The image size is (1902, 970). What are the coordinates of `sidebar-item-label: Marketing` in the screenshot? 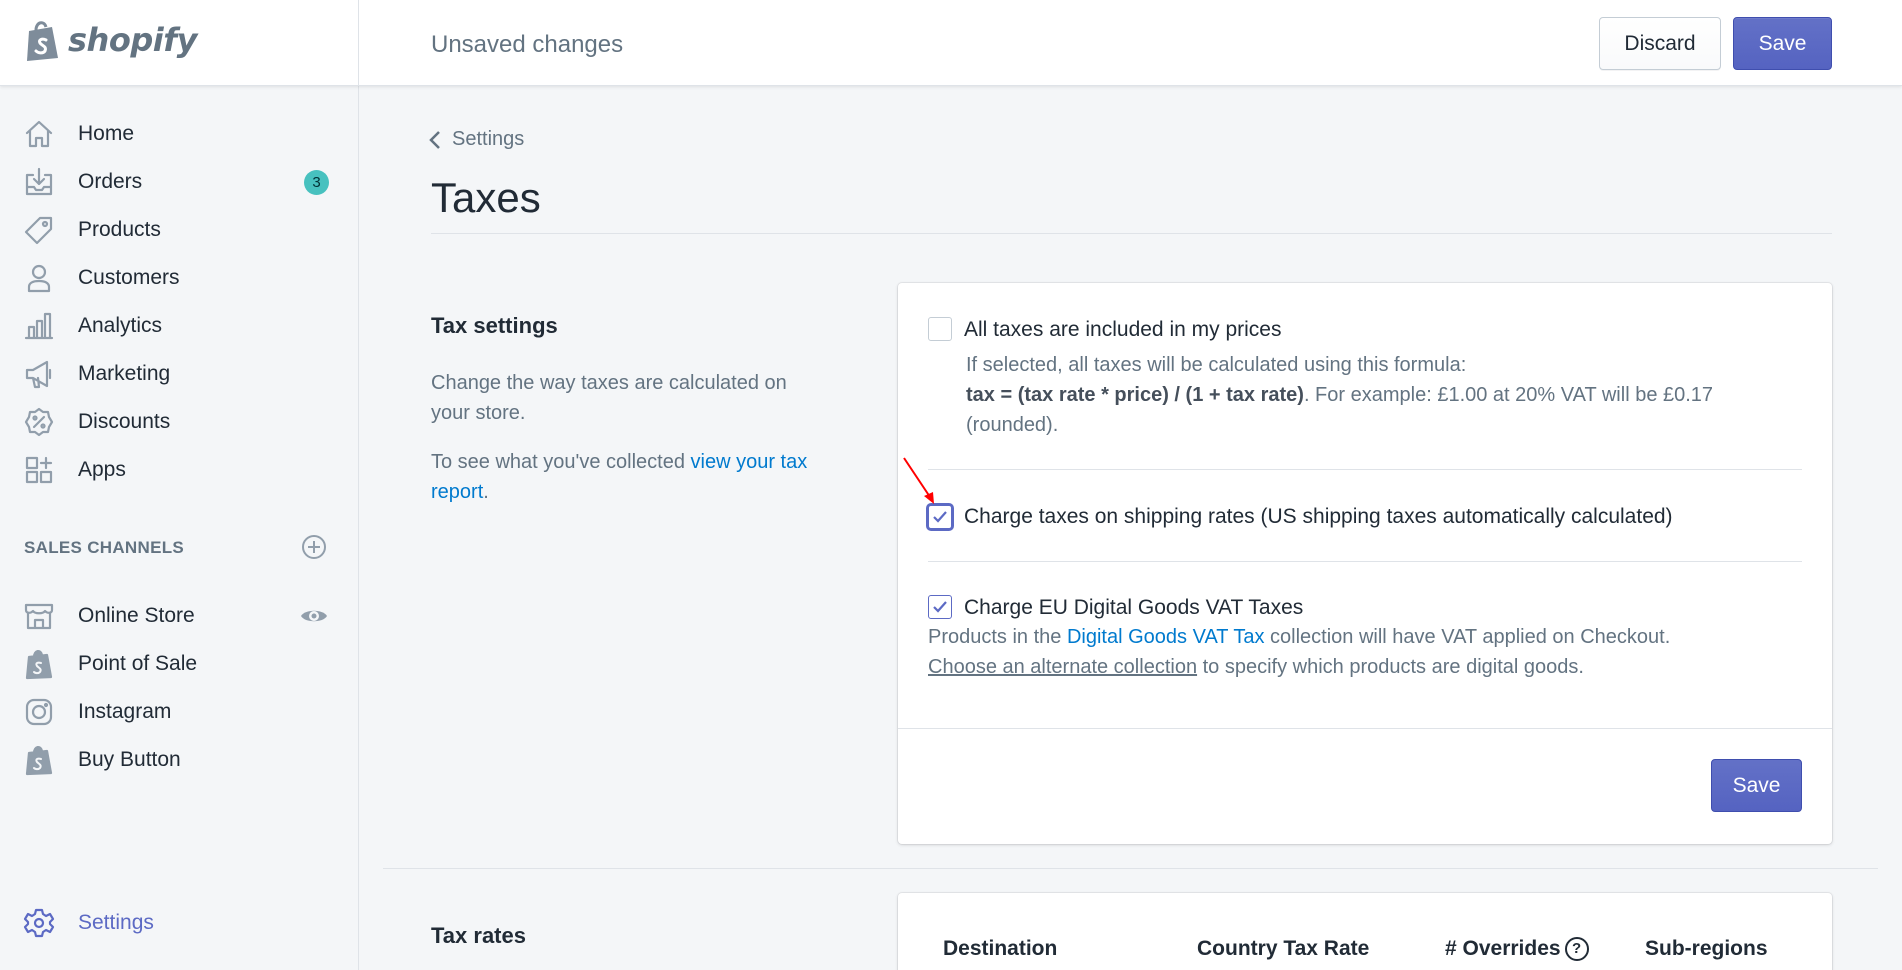 It's located at (124, 373).